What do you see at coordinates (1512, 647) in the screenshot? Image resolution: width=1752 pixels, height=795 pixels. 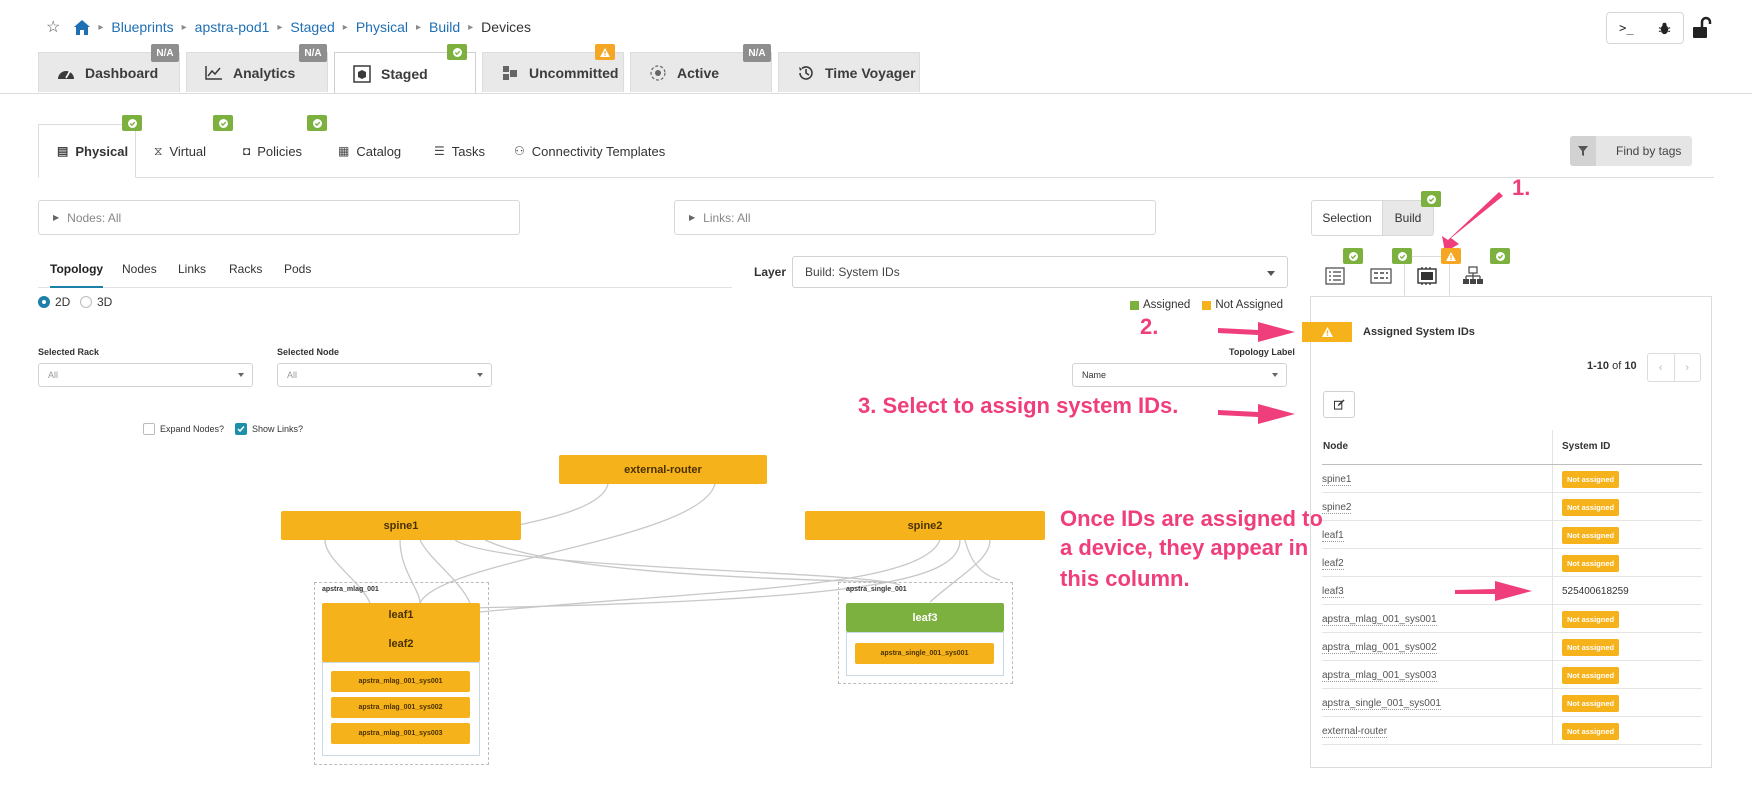 I see `table-row: apstra_mlag_001_sys002 Not assigned` at bounding box center [1512, 647].